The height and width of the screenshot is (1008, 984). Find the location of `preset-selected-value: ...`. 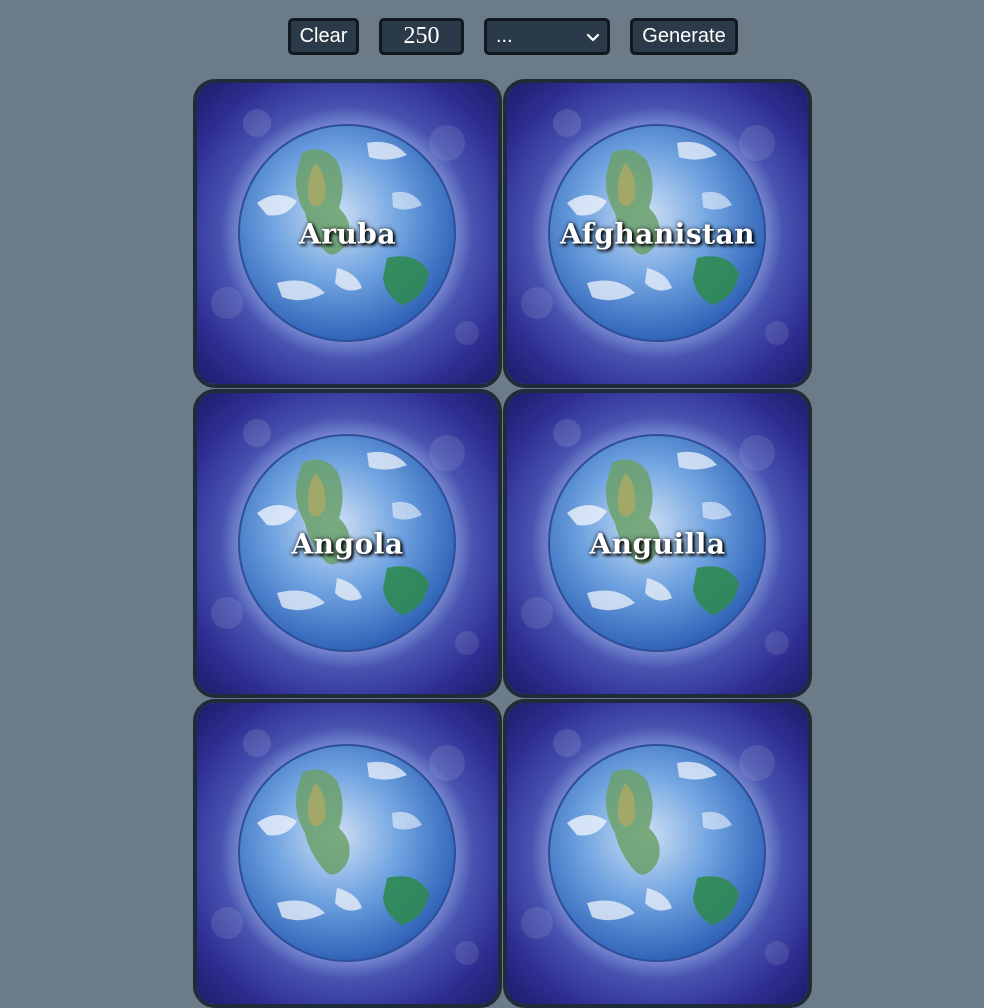

preset-selected-value: ... is located at coordinates (504, 36).